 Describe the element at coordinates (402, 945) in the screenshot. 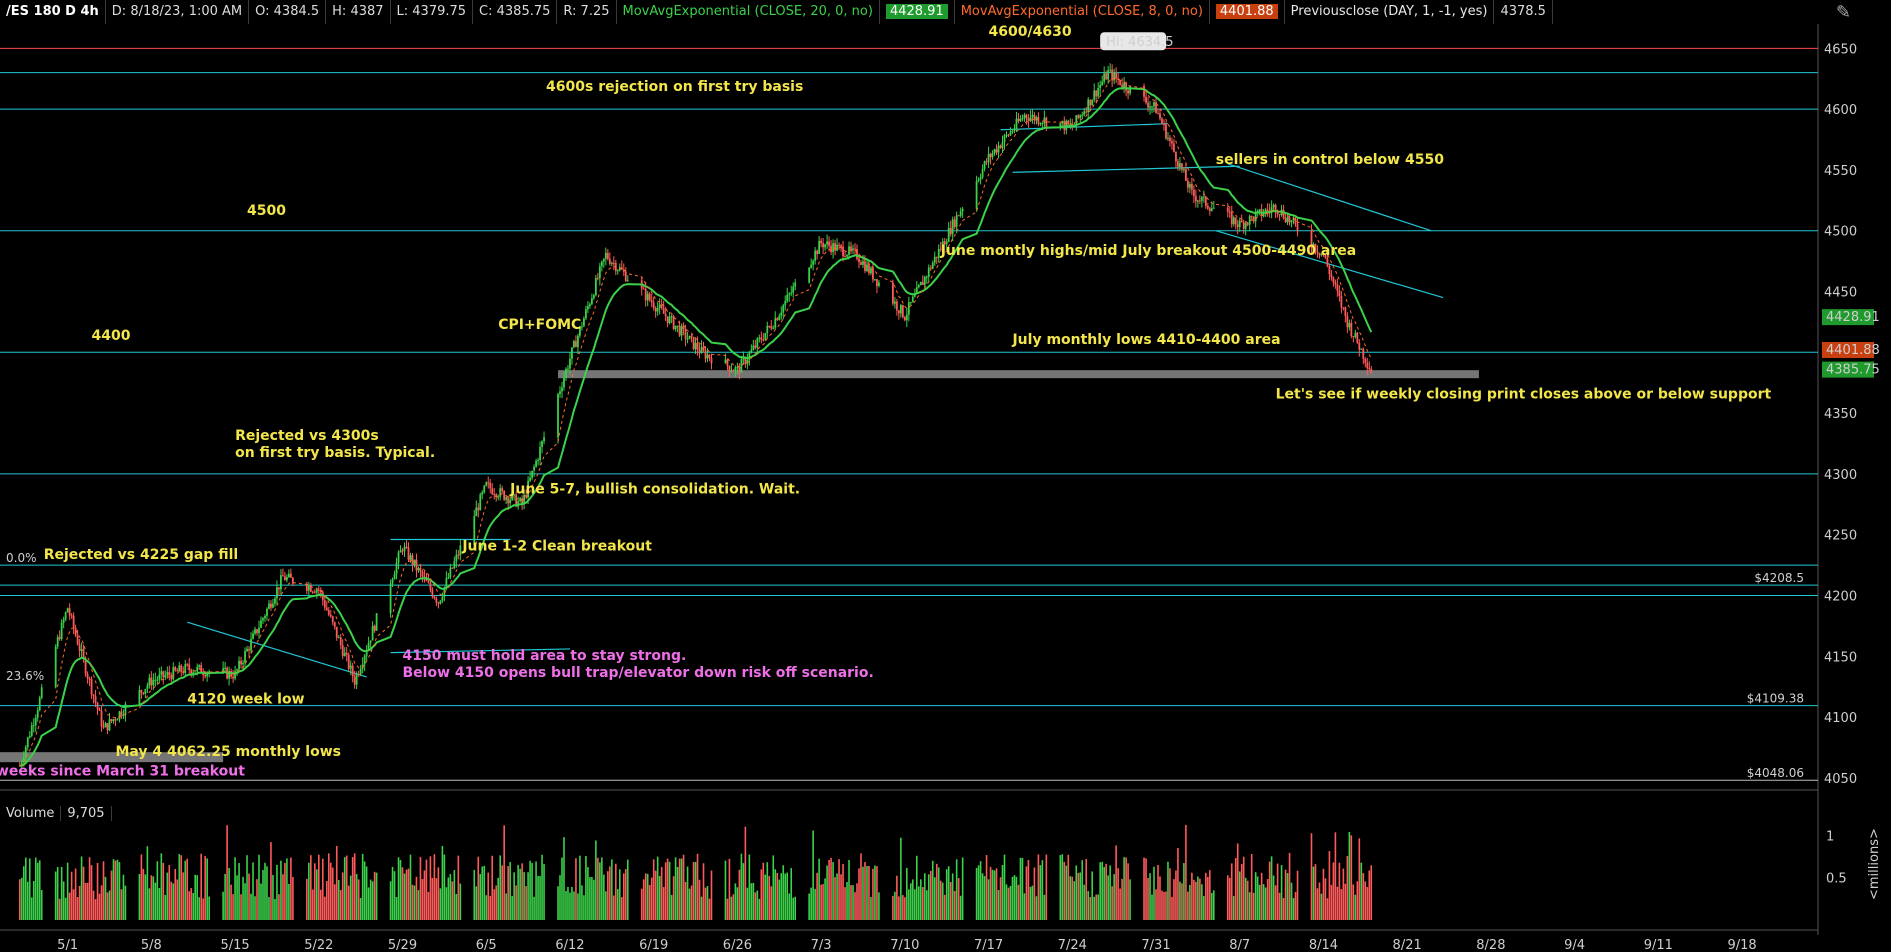

I see `x-tick-label: 5/29` at that location.